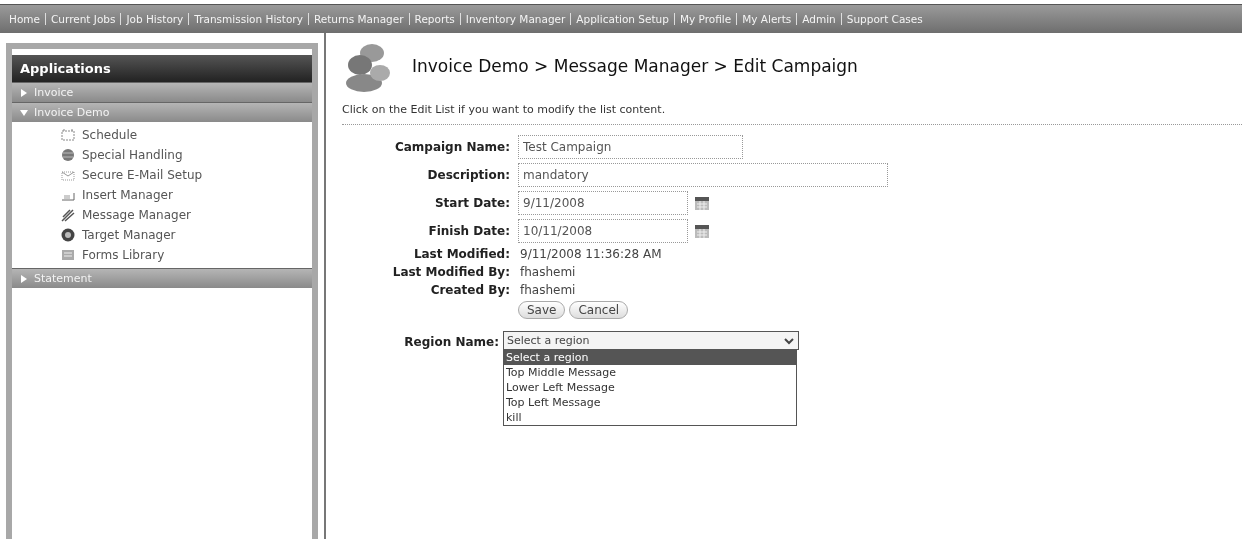  What do you see at coordinates (766, 19) in the screenshot?
I see `nav-link: My Alerts` at bounding box center [766, 19].